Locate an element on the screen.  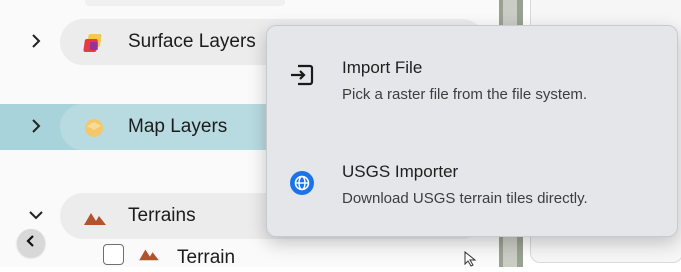
surface-layers-icon is located at coordinates (94, 43).